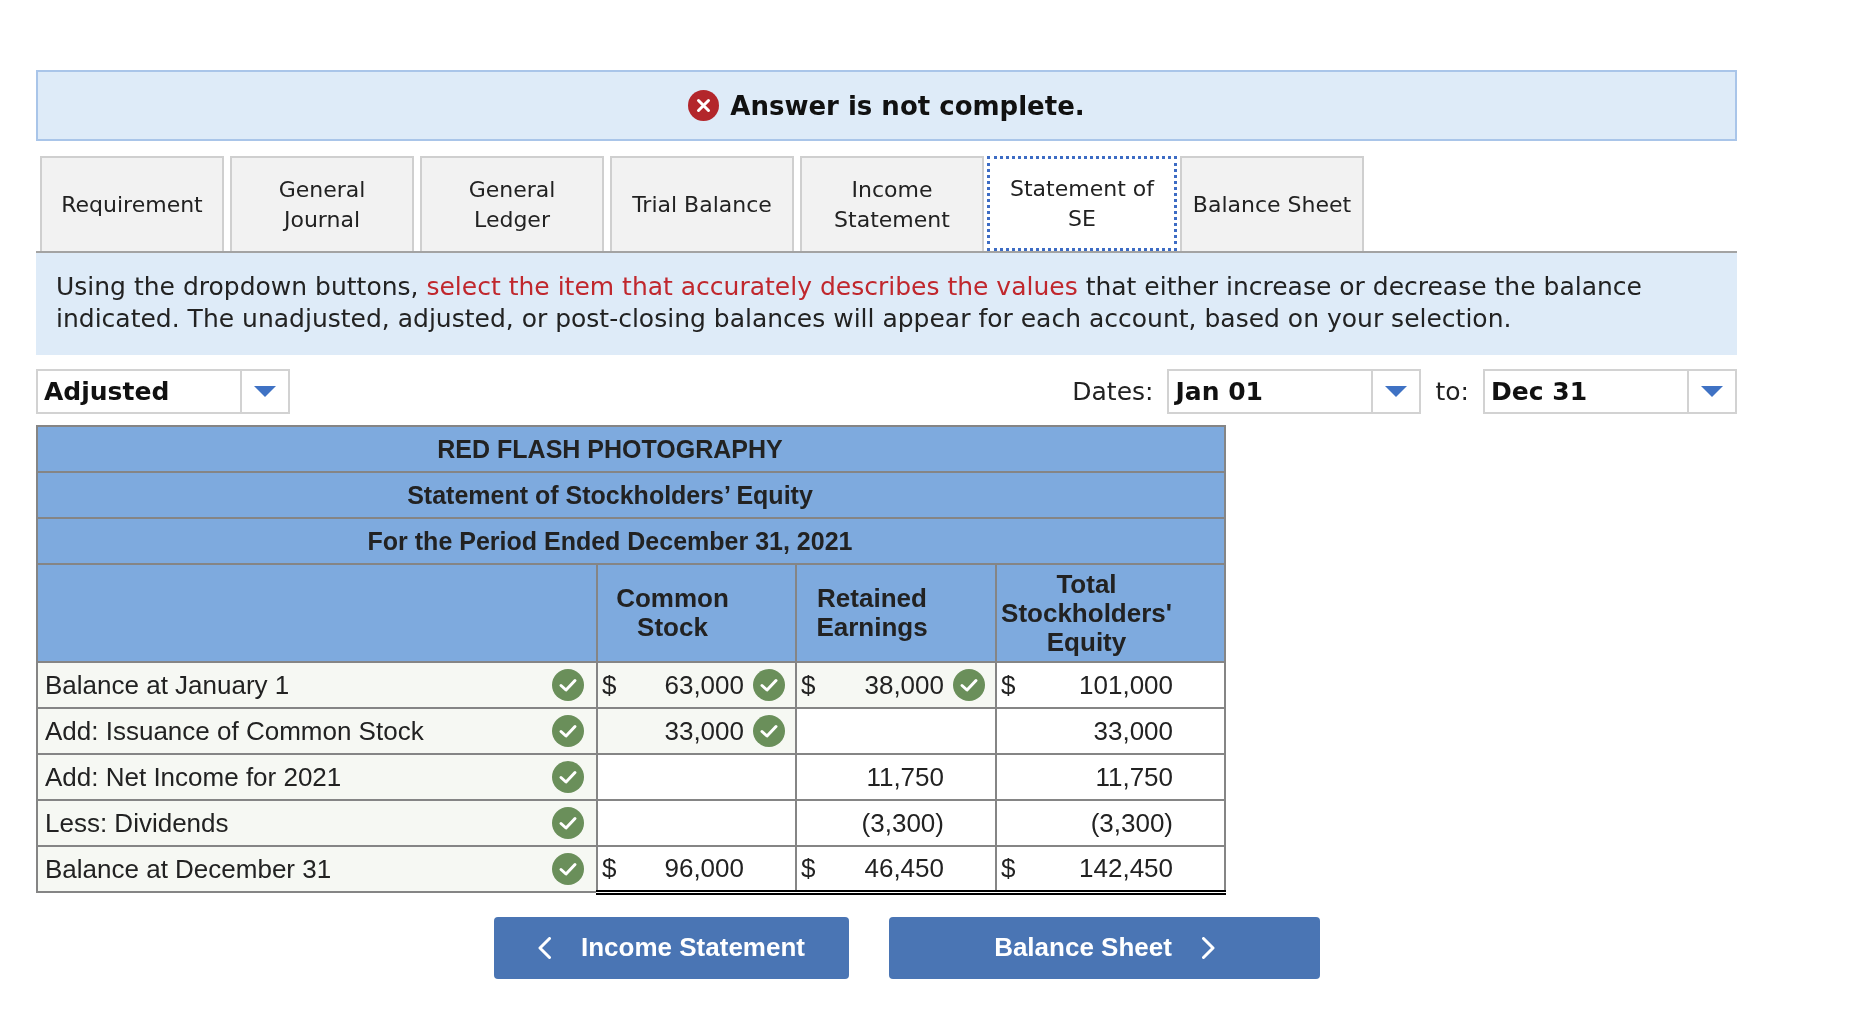  Describe the element at coordinates (1111, 613) in the screenshot. I see `column-header: Total Stockholders' Equity` at that location.